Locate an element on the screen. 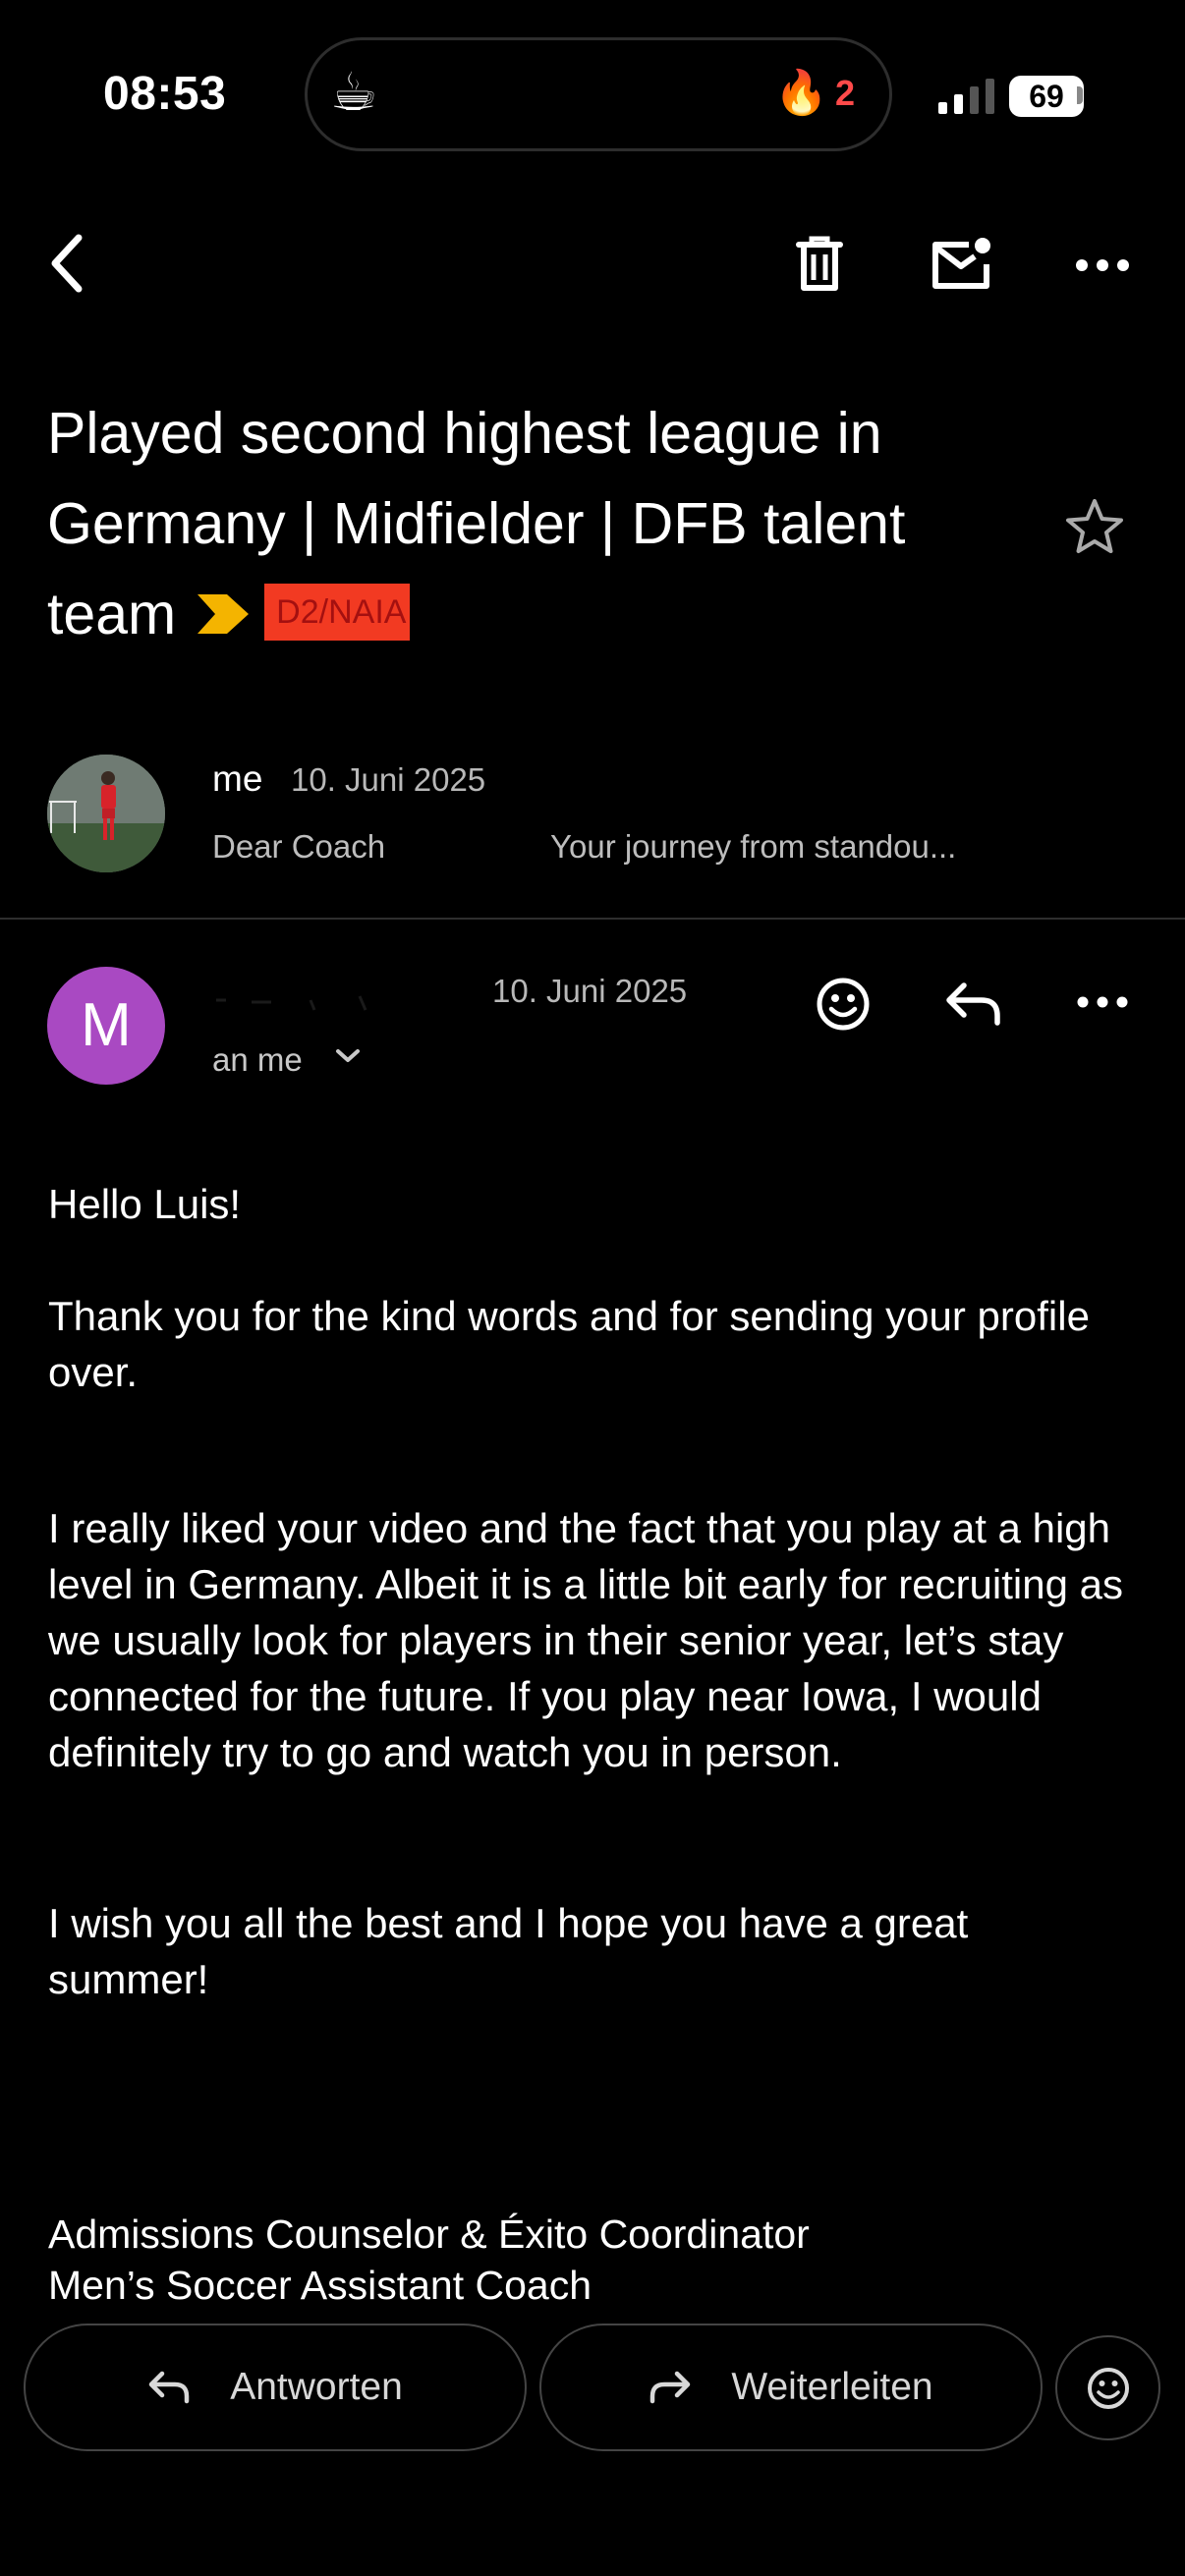 The height and width of the screenshot is (2576, 1185). reply-arrow-icon is located at coordinates (169, 2387).